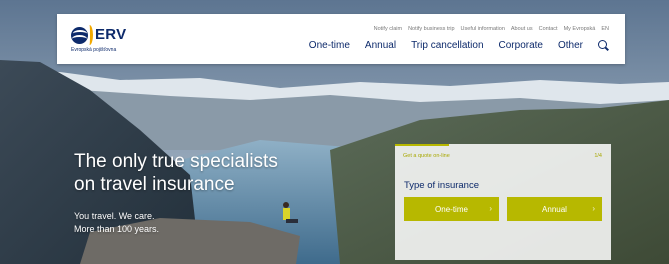 This screenshot has width=669, height=264. I want to click on option-one-time-button: One-time ›, so click(451, 209).